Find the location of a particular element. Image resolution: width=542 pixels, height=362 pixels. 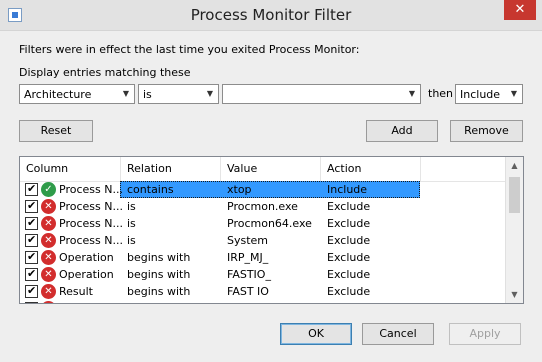

title-bar: Process Monitor Filter ✕ is located at coordinates (271, 15).